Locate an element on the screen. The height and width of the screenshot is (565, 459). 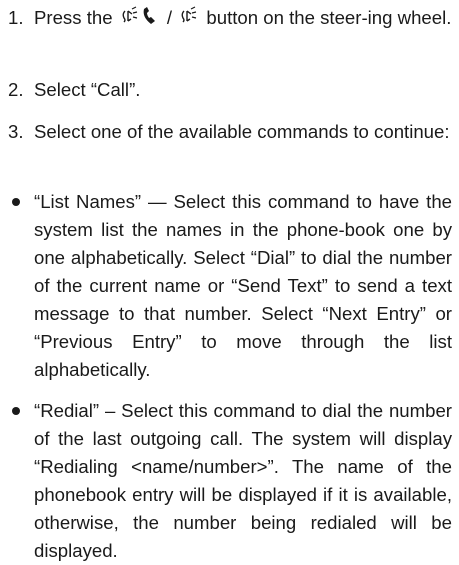
talk-icon is located at coordinates (189, 20).